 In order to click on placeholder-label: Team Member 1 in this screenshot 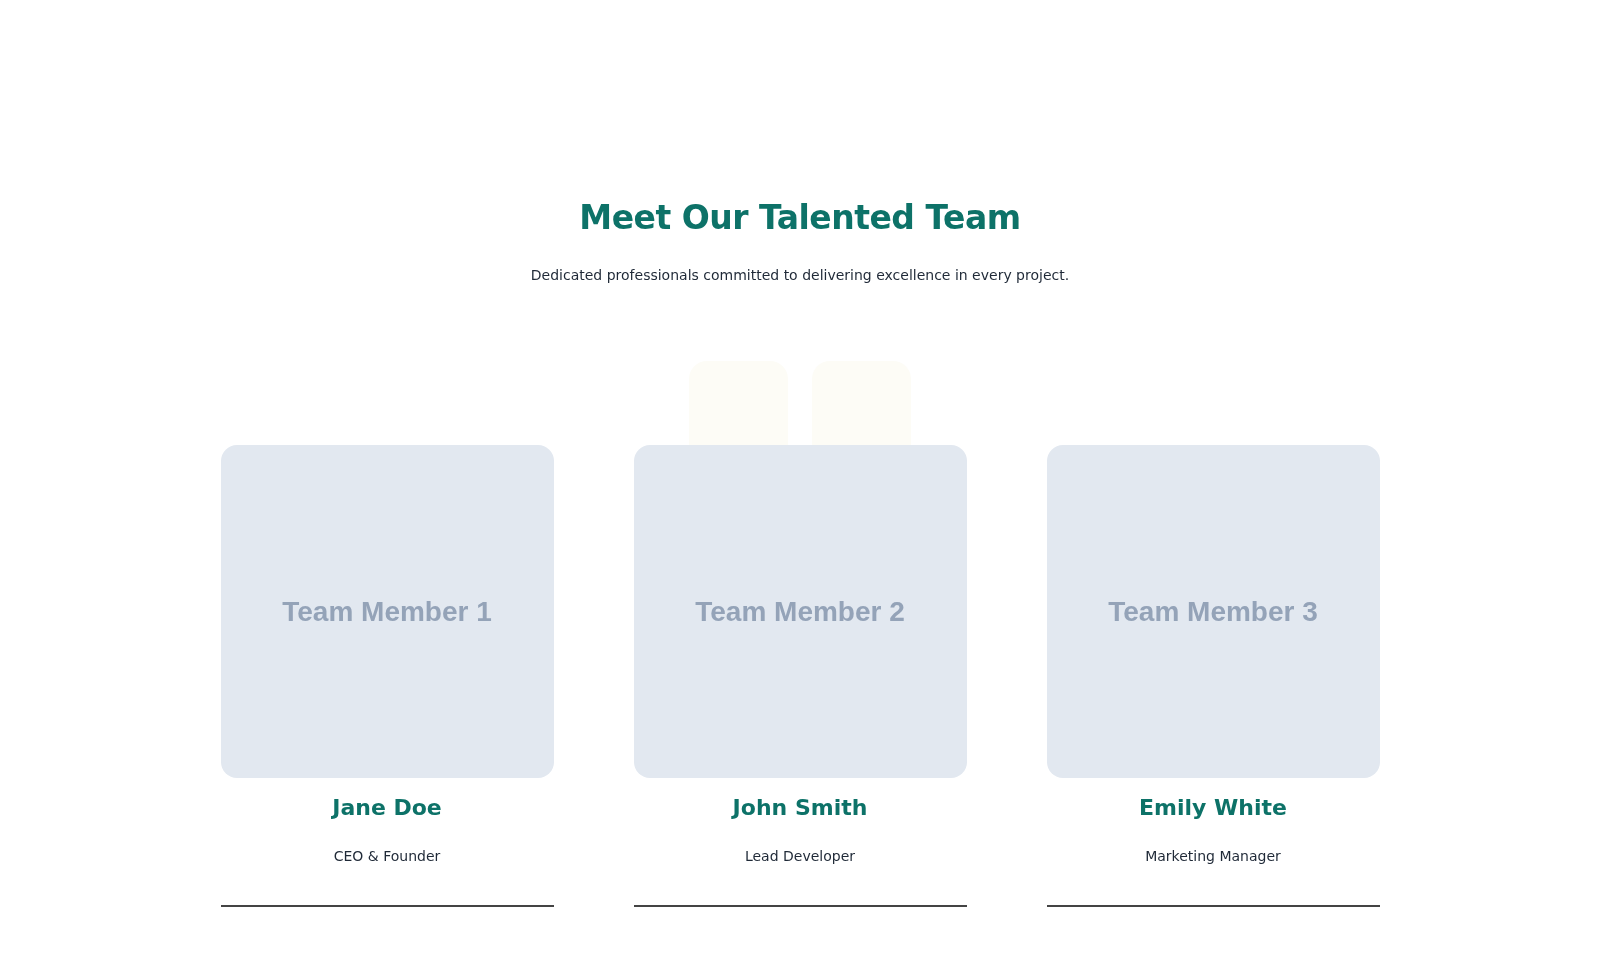, I will do `click(387, 611)`.